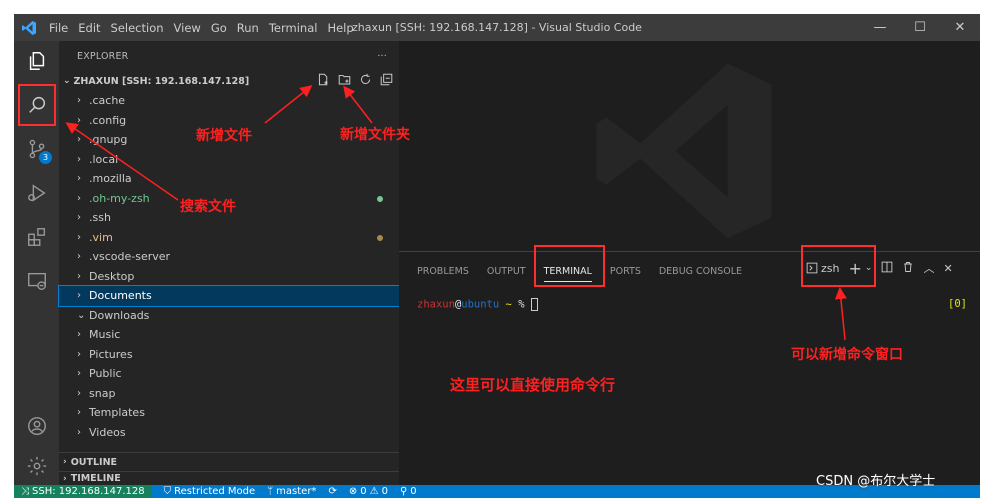  What do you see at coordinates (533, 385) in the screenshot?
I see `annotation-terminal-note: 这里可以直接使用命令行` at bounding box center [533, 385].